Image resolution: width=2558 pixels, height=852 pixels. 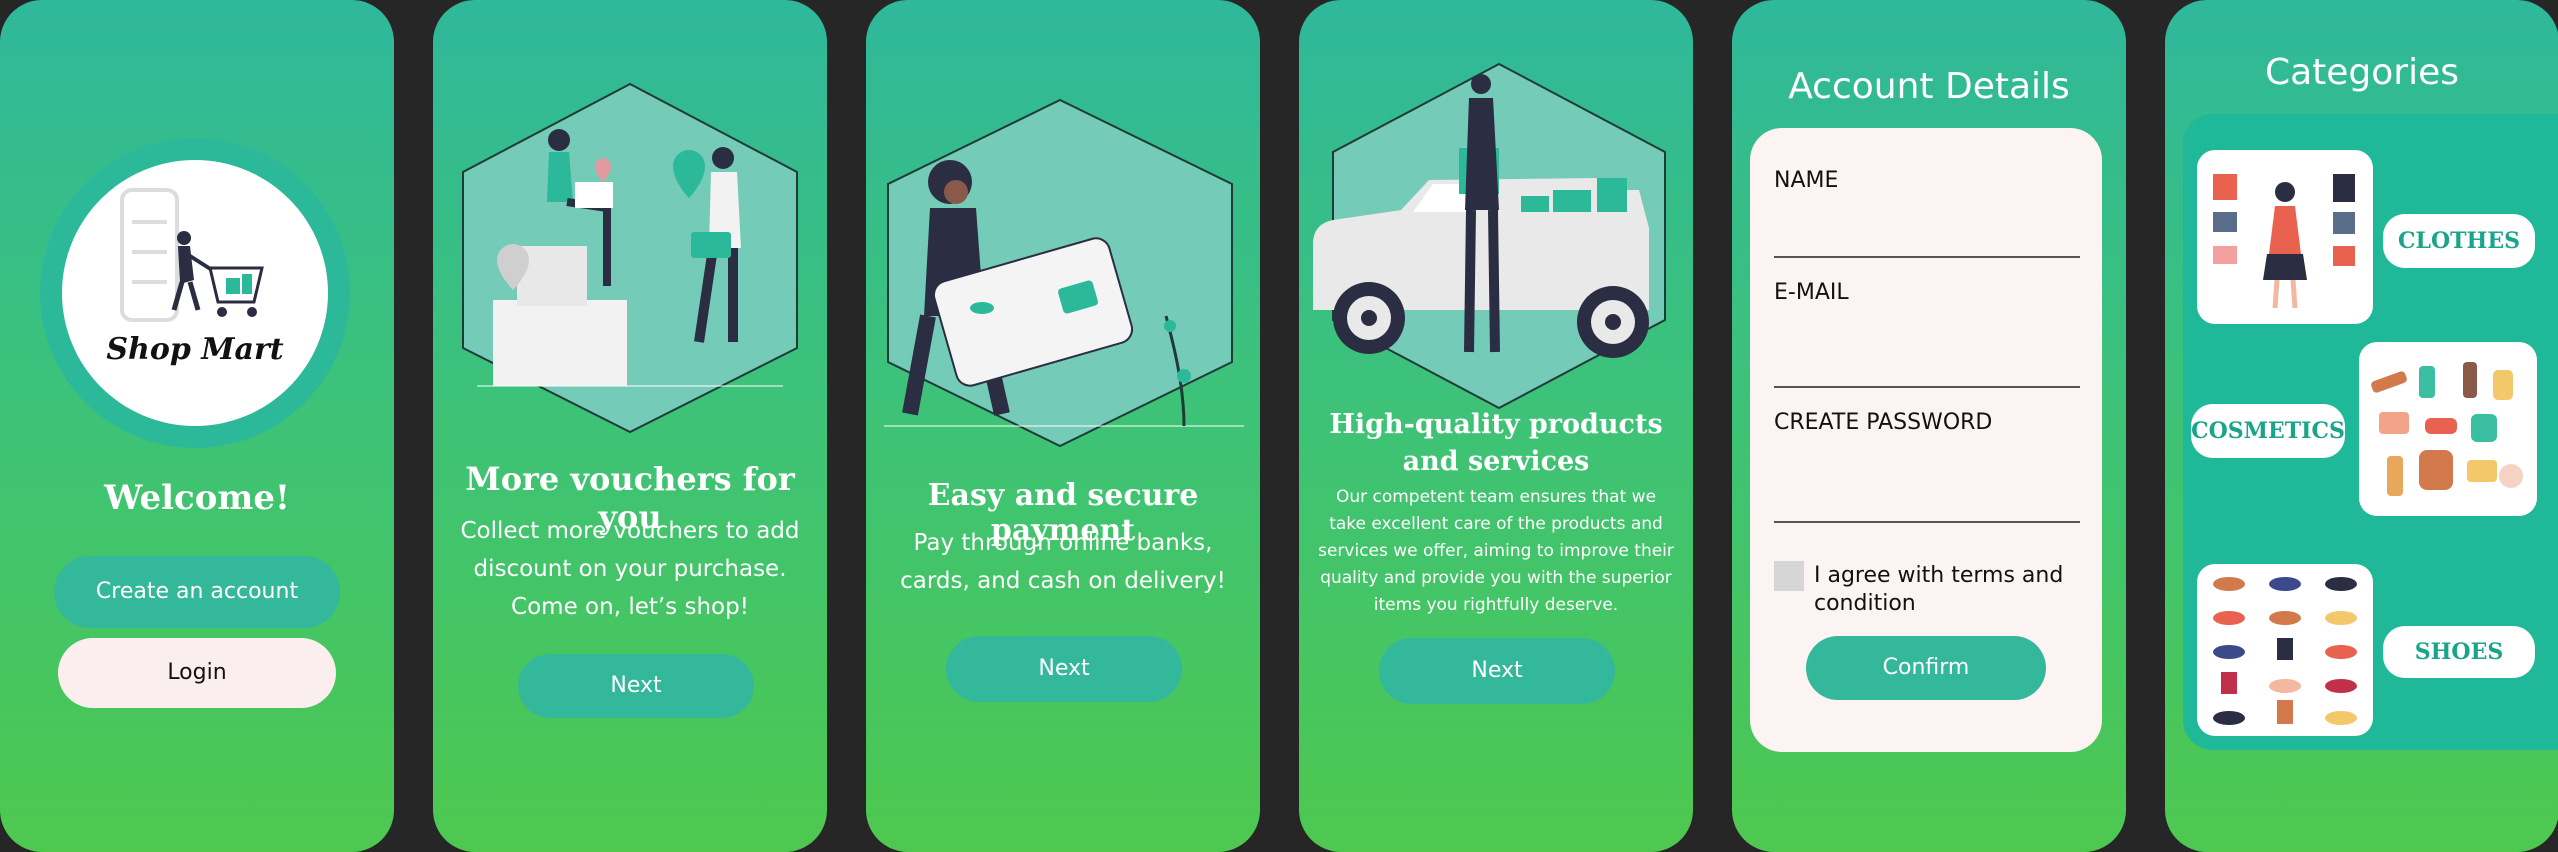 I want to click on name-field, so click(x=1927, y=257).